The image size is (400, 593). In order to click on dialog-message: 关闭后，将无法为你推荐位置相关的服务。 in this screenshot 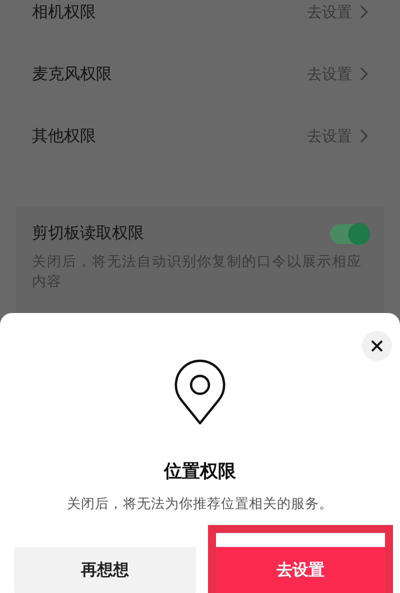, I will do `click(200, 504)`.